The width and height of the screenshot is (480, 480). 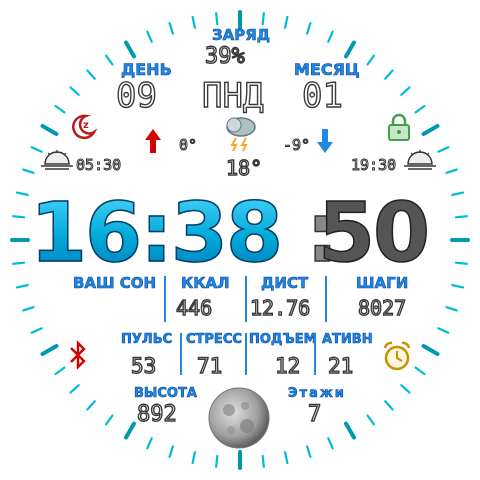 What do you see at coordinates (194, 307) in the screenshot?
I see `kcal-value: 446` at bounding box center [194, 307].